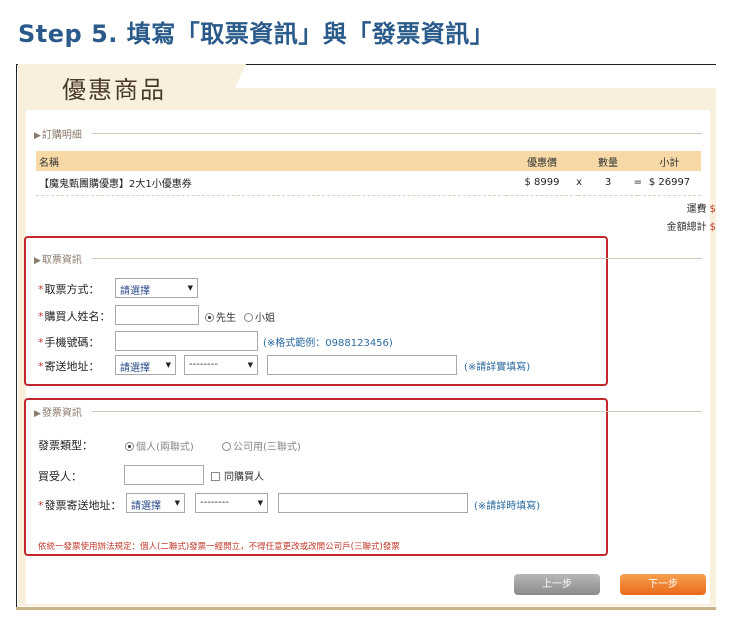 The height and width of the screenshot is (624, 740). What do you see at coordinates (61, 135) in the screenshot?
I see `order-legend-label: 訂購明細` at bounding box center [61, 135].